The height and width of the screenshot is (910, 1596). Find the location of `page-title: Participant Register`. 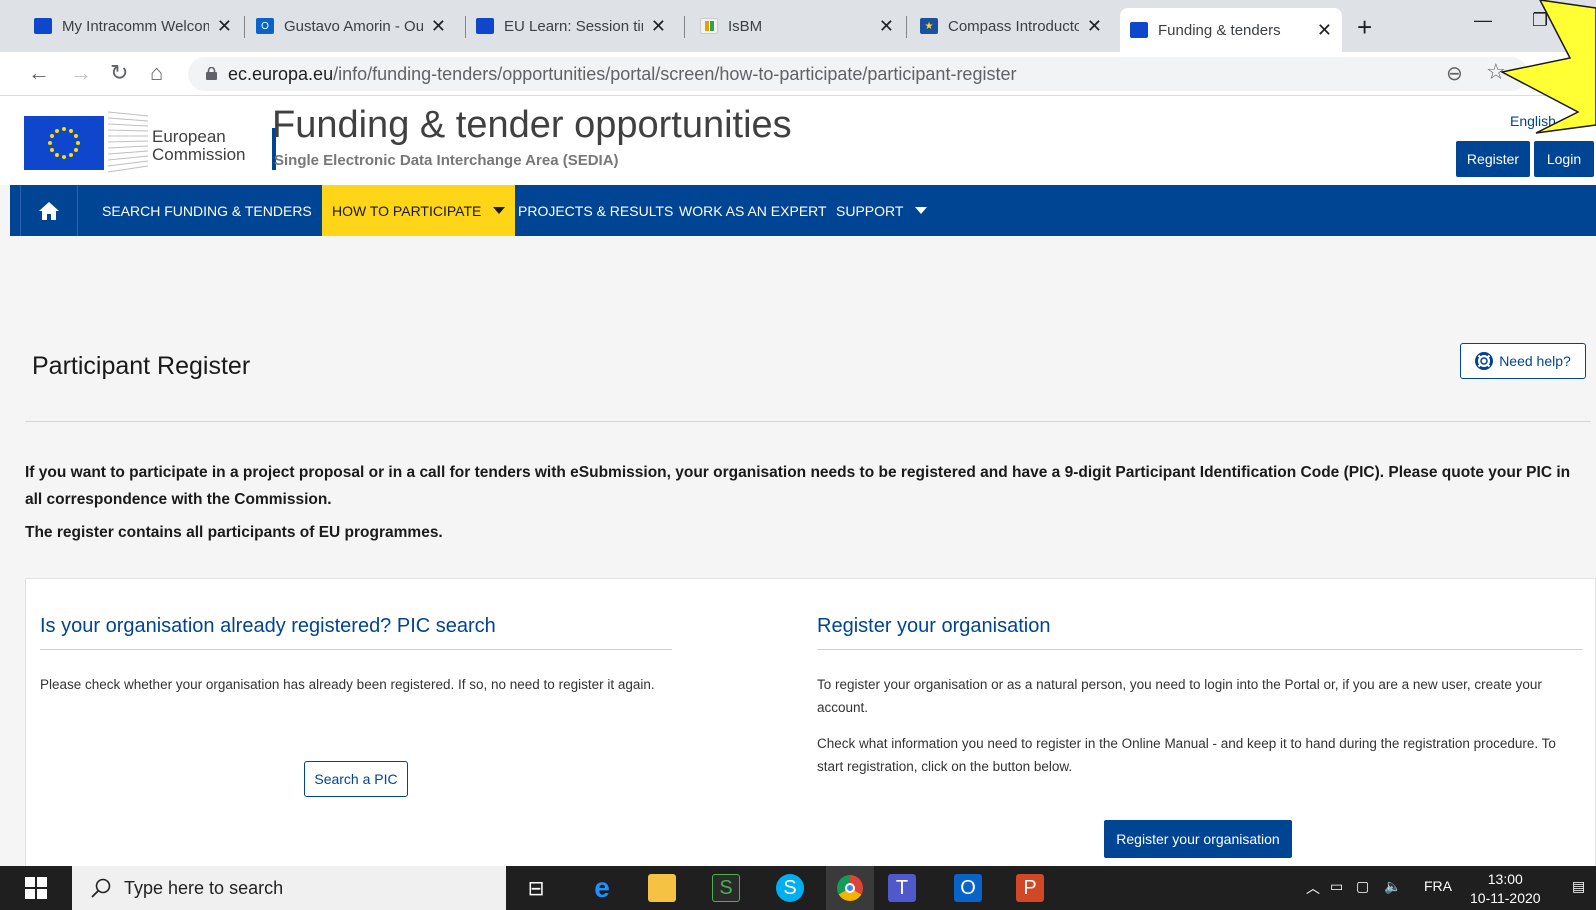

page-title: Participant Register is located at coordinates (141, 366).